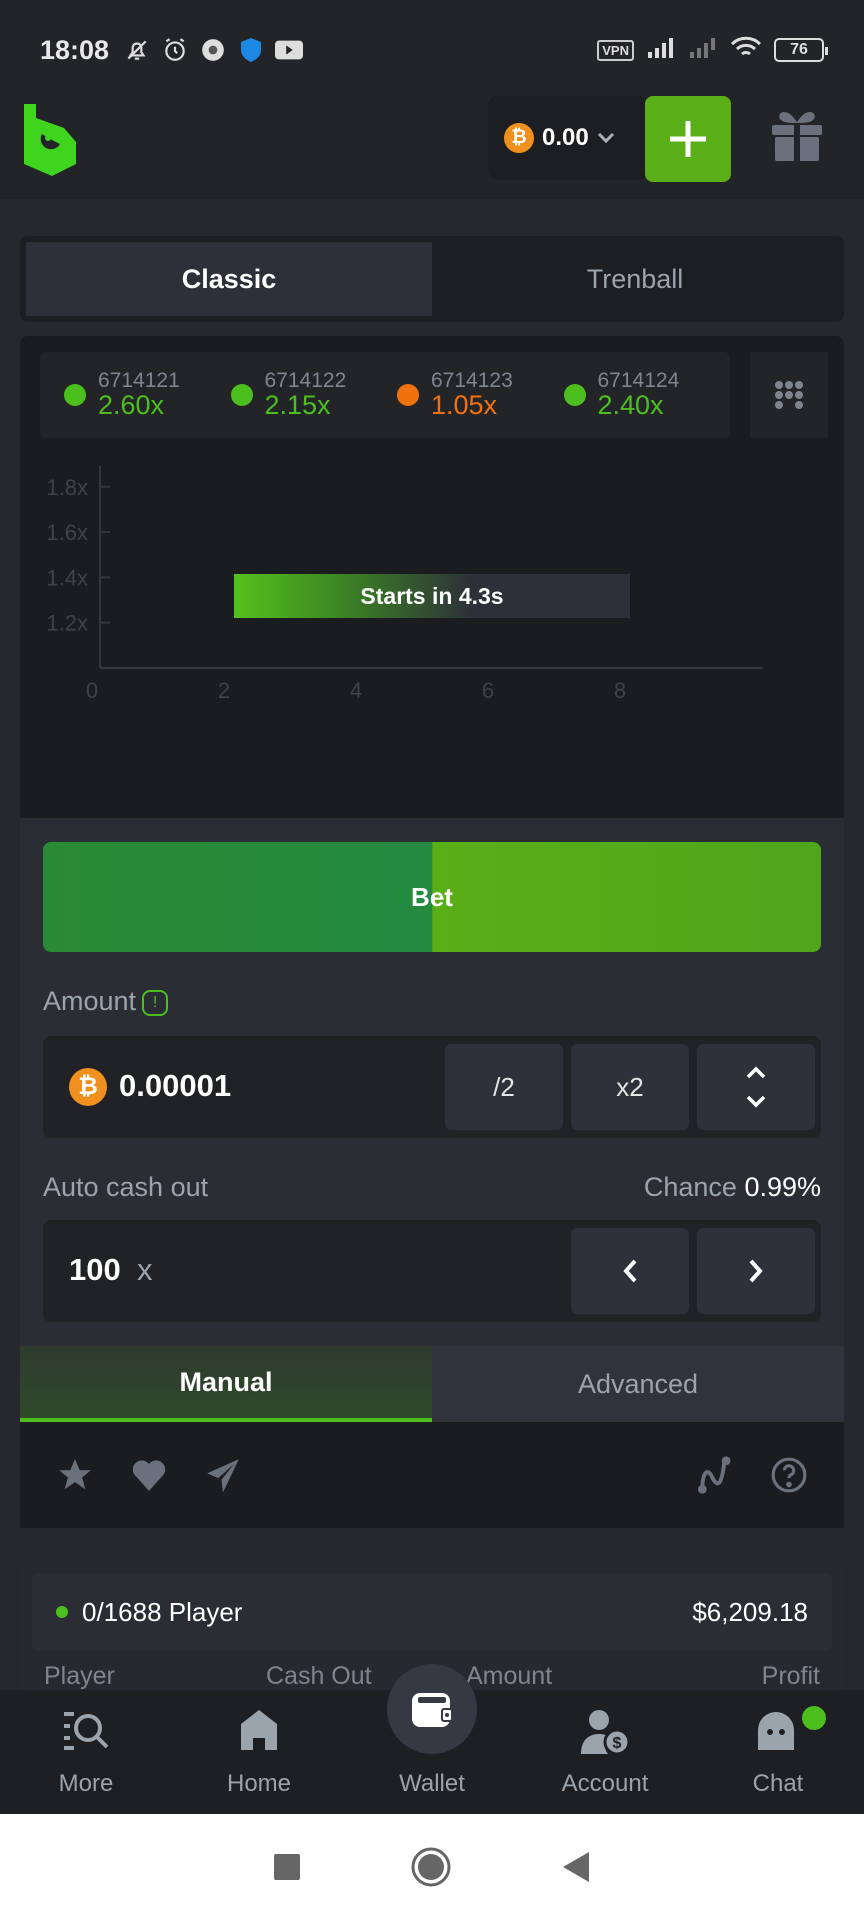 The height and width of the screenshot is (1920, 864). Describe the element at coordinates (432, 1087) in the screenshot. I see `amount-input: ₿ 0.00001 /2 x2` at that location.